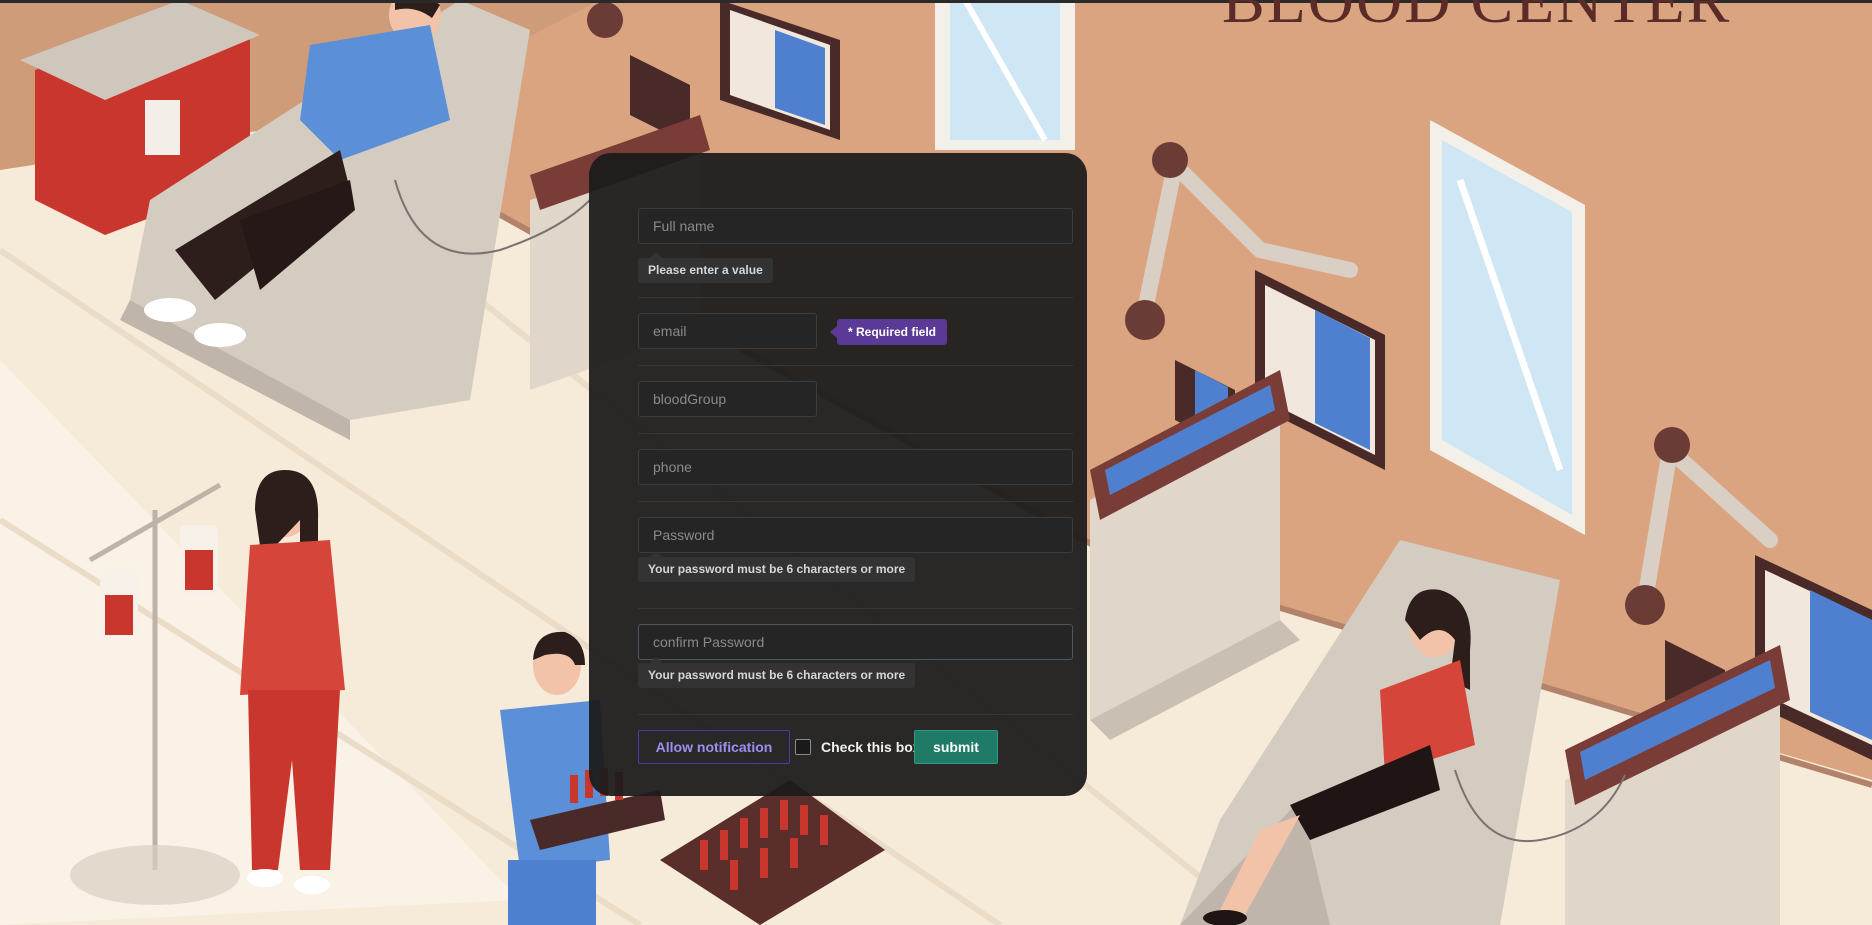  What do you see at coordinates (714, 747) in the screenshot?
I see `allow-notification-button: Allow notification` at bounding box center [714, 747].